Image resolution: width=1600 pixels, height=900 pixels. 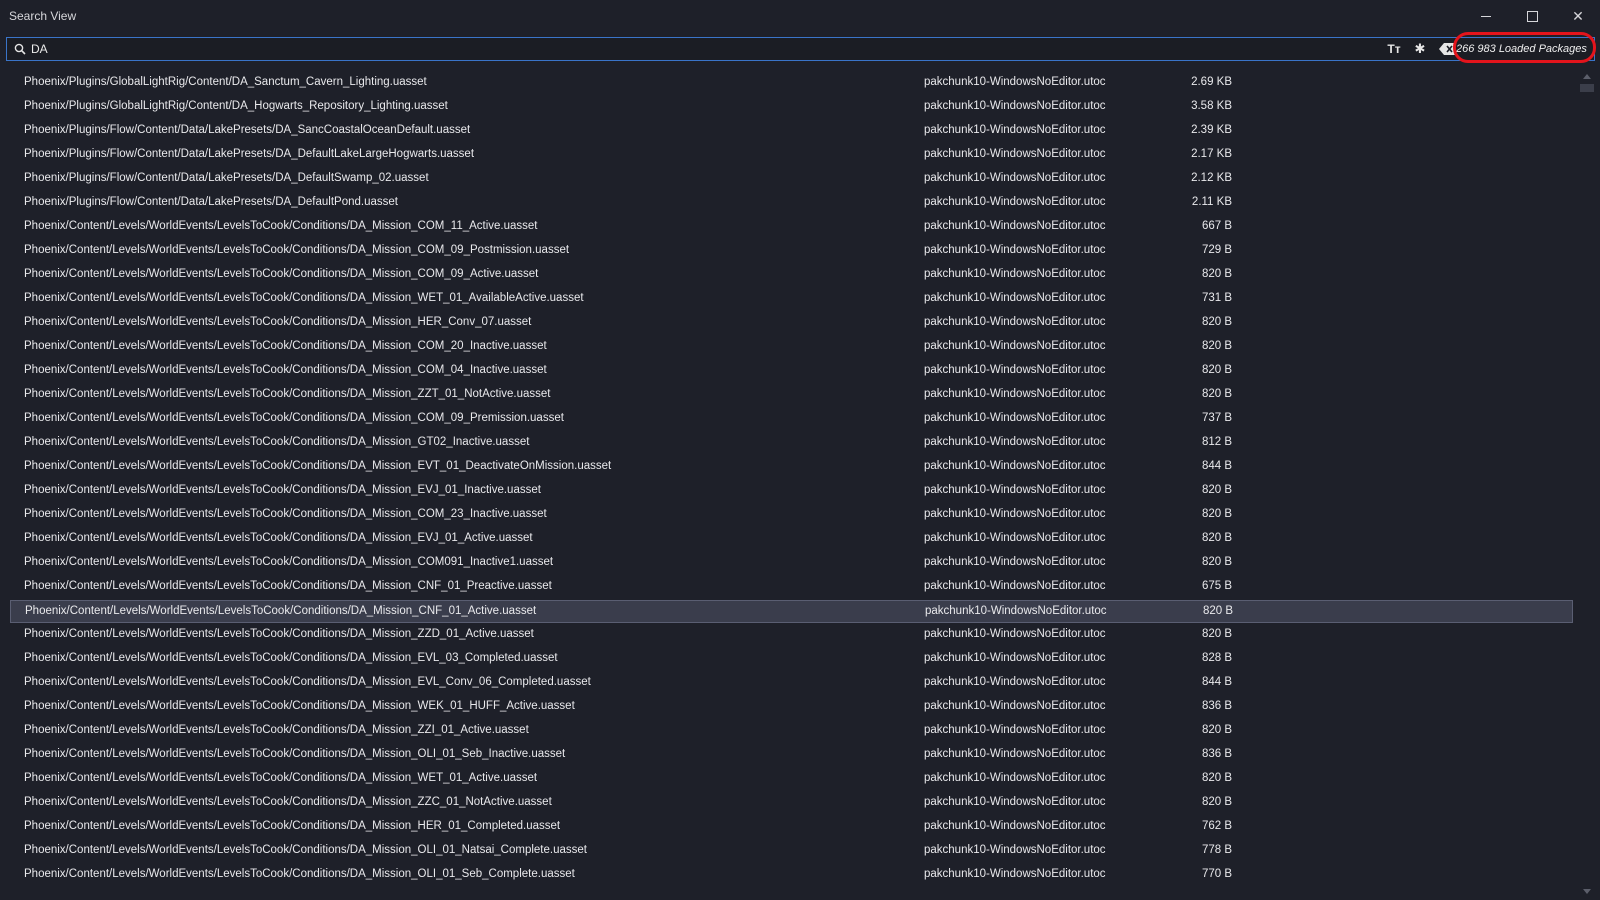 I want to click on scroll-down-icon, so click(x=1587, y=891).